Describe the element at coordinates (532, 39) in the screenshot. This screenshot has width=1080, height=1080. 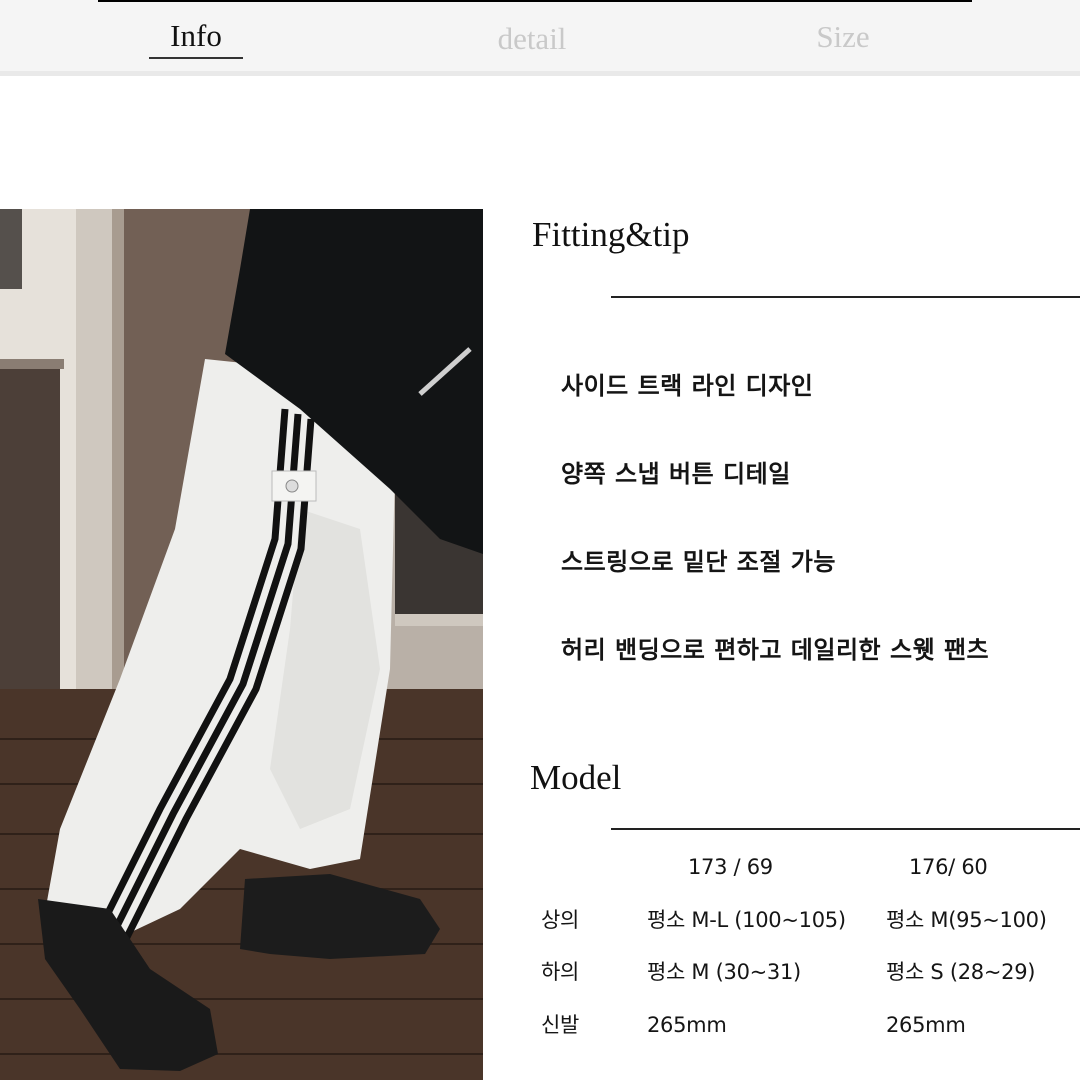
I see `tab-detail: detail` at that location.